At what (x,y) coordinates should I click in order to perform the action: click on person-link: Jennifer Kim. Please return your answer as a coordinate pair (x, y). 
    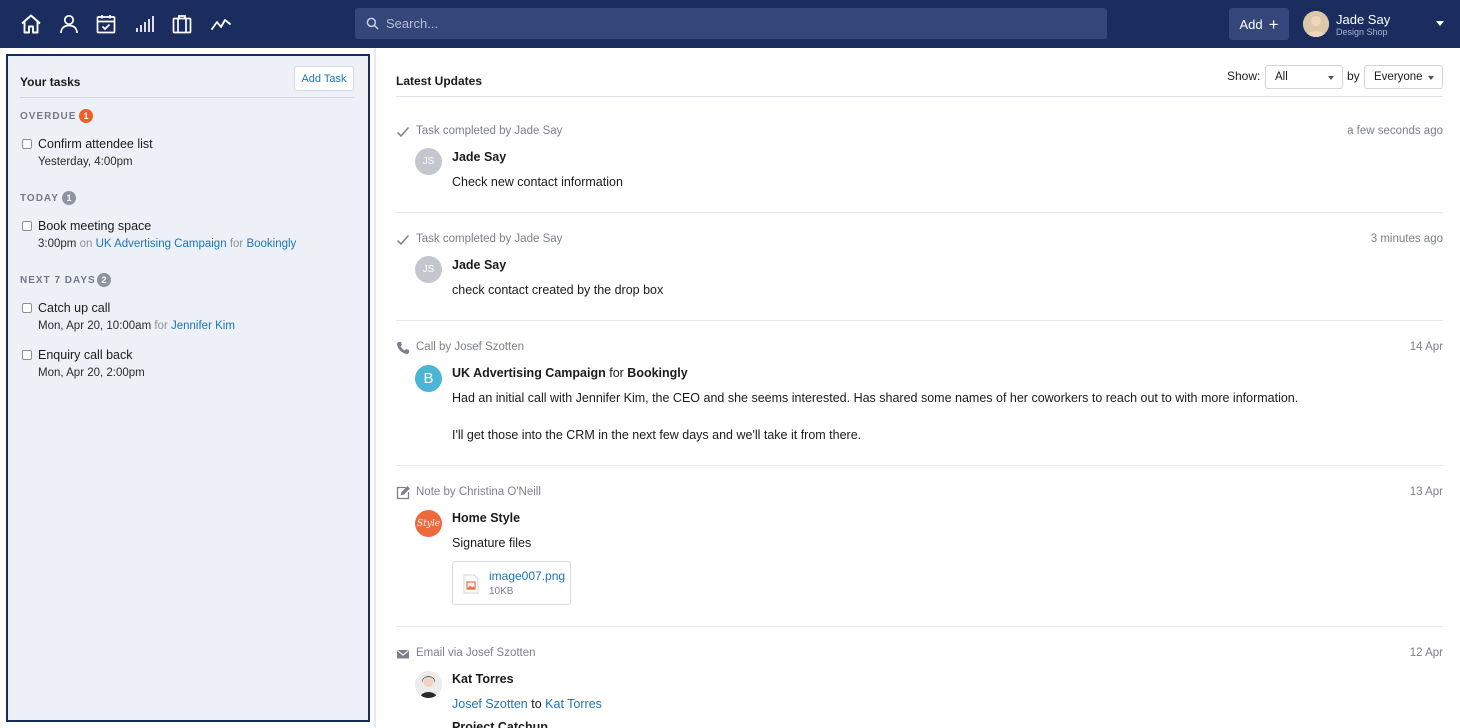
    Looking at the image, I should click on (203, 326).